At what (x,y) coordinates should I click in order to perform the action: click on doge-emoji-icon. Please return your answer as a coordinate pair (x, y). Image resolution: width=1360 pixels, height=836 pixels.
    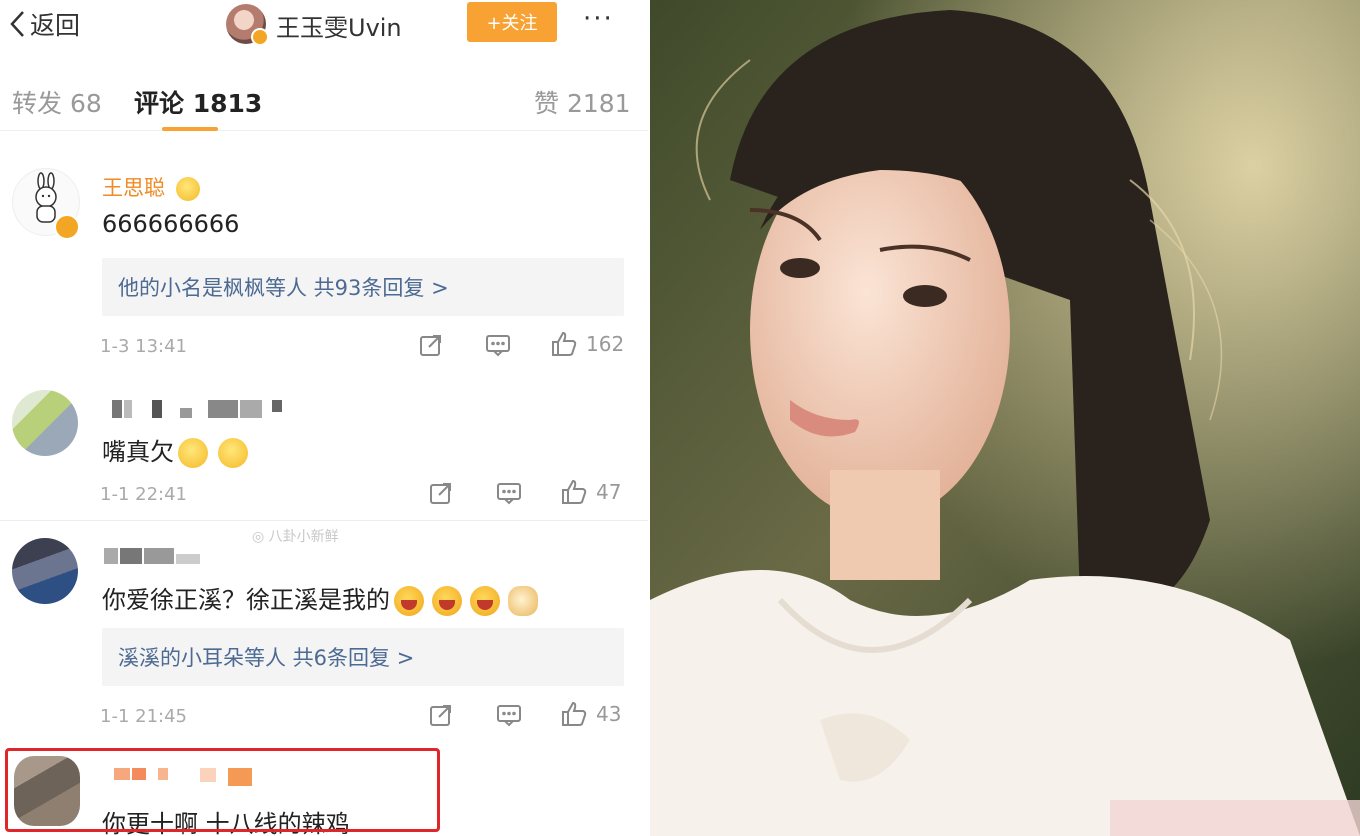
    Looking at the image, I should click on (523, 601).